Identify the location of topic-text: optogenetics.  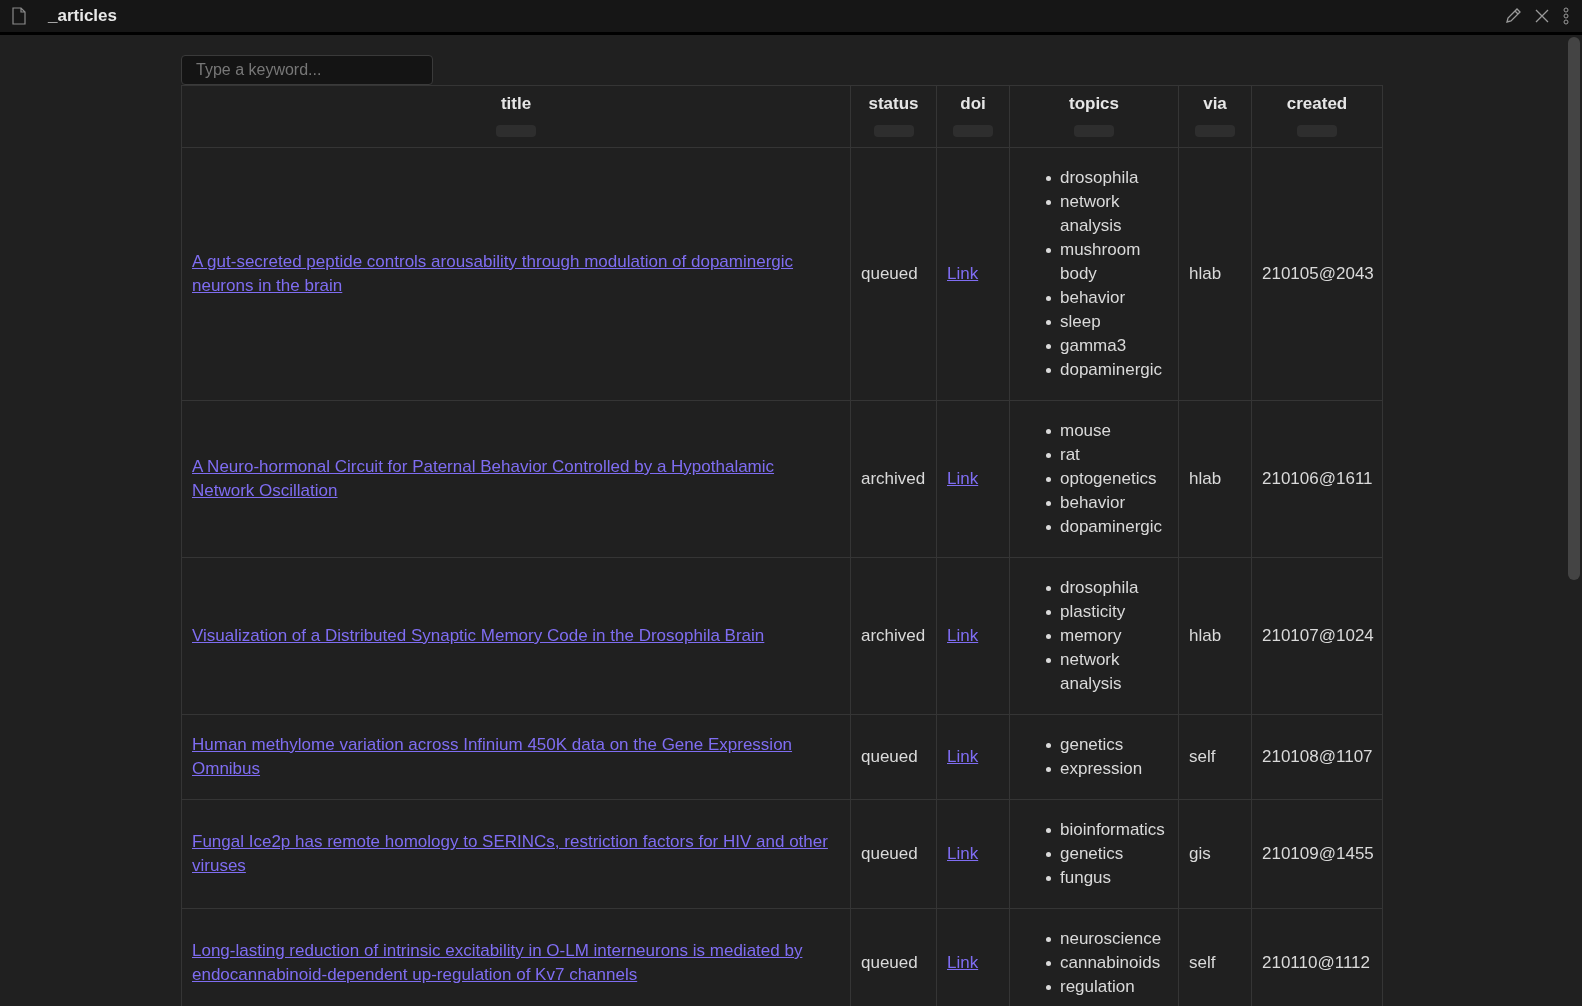
(1108, 479).